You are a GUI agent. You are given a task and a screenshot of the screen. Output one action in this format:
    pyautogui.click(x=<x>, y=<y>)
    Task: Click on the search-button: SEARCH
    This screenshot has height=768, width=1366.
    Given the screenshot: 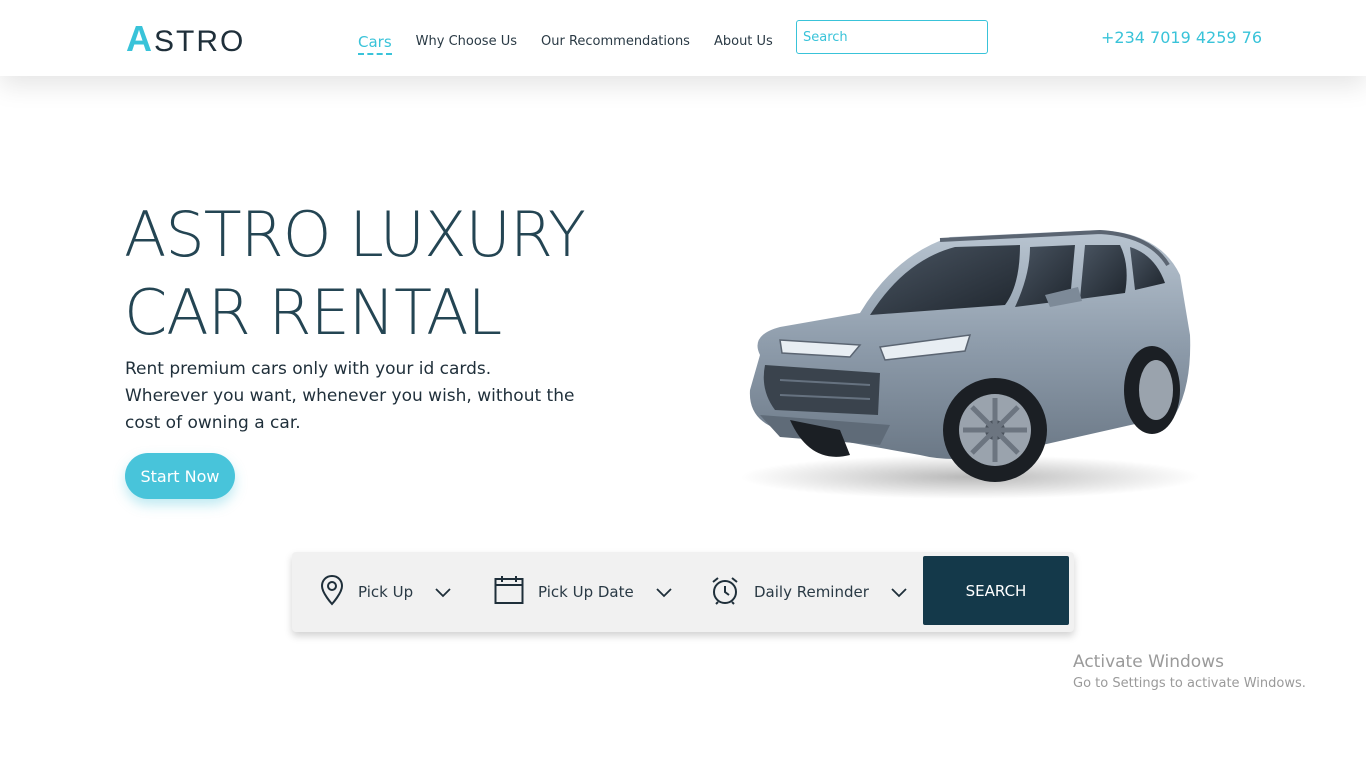 What is the action you would take?
    pyautogui.click(x=996, y=590)
    